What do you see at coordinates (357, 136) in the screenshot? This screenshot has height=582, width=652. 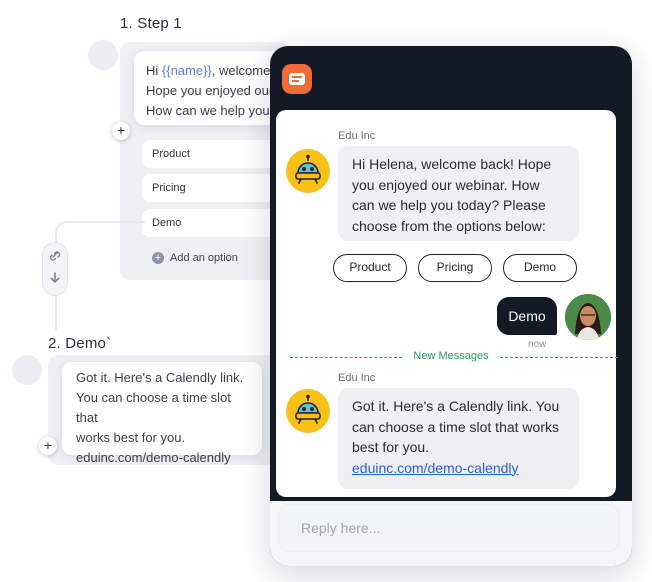 I see `sender-name-1: Edu Inc` at bounding box center [357, 136].